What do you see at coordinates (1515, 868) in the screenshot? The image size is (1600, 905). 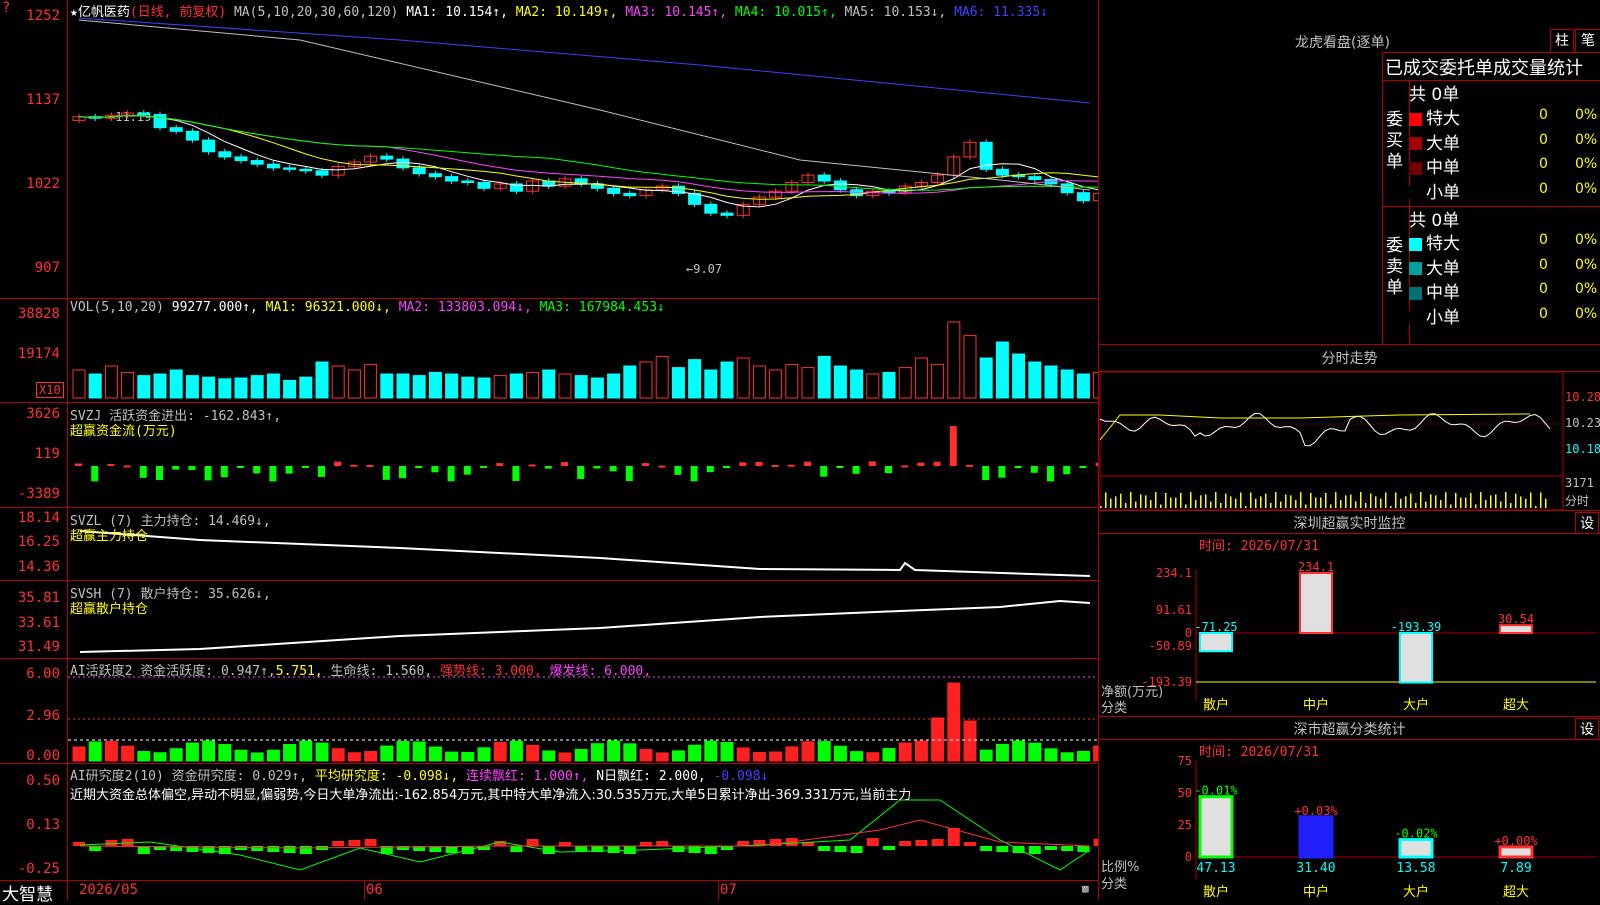 I see `sz-stat-value: 7.89` at bounding box center [1515, 868].